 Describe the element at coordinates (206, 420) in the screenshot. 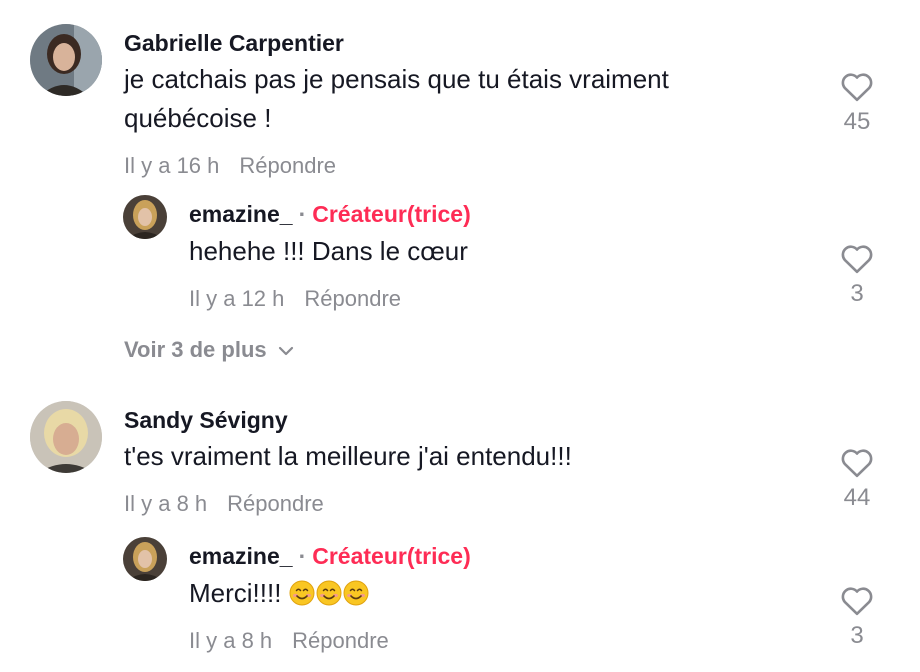

I see `comment-author: Sandy Sévigny` at that location.